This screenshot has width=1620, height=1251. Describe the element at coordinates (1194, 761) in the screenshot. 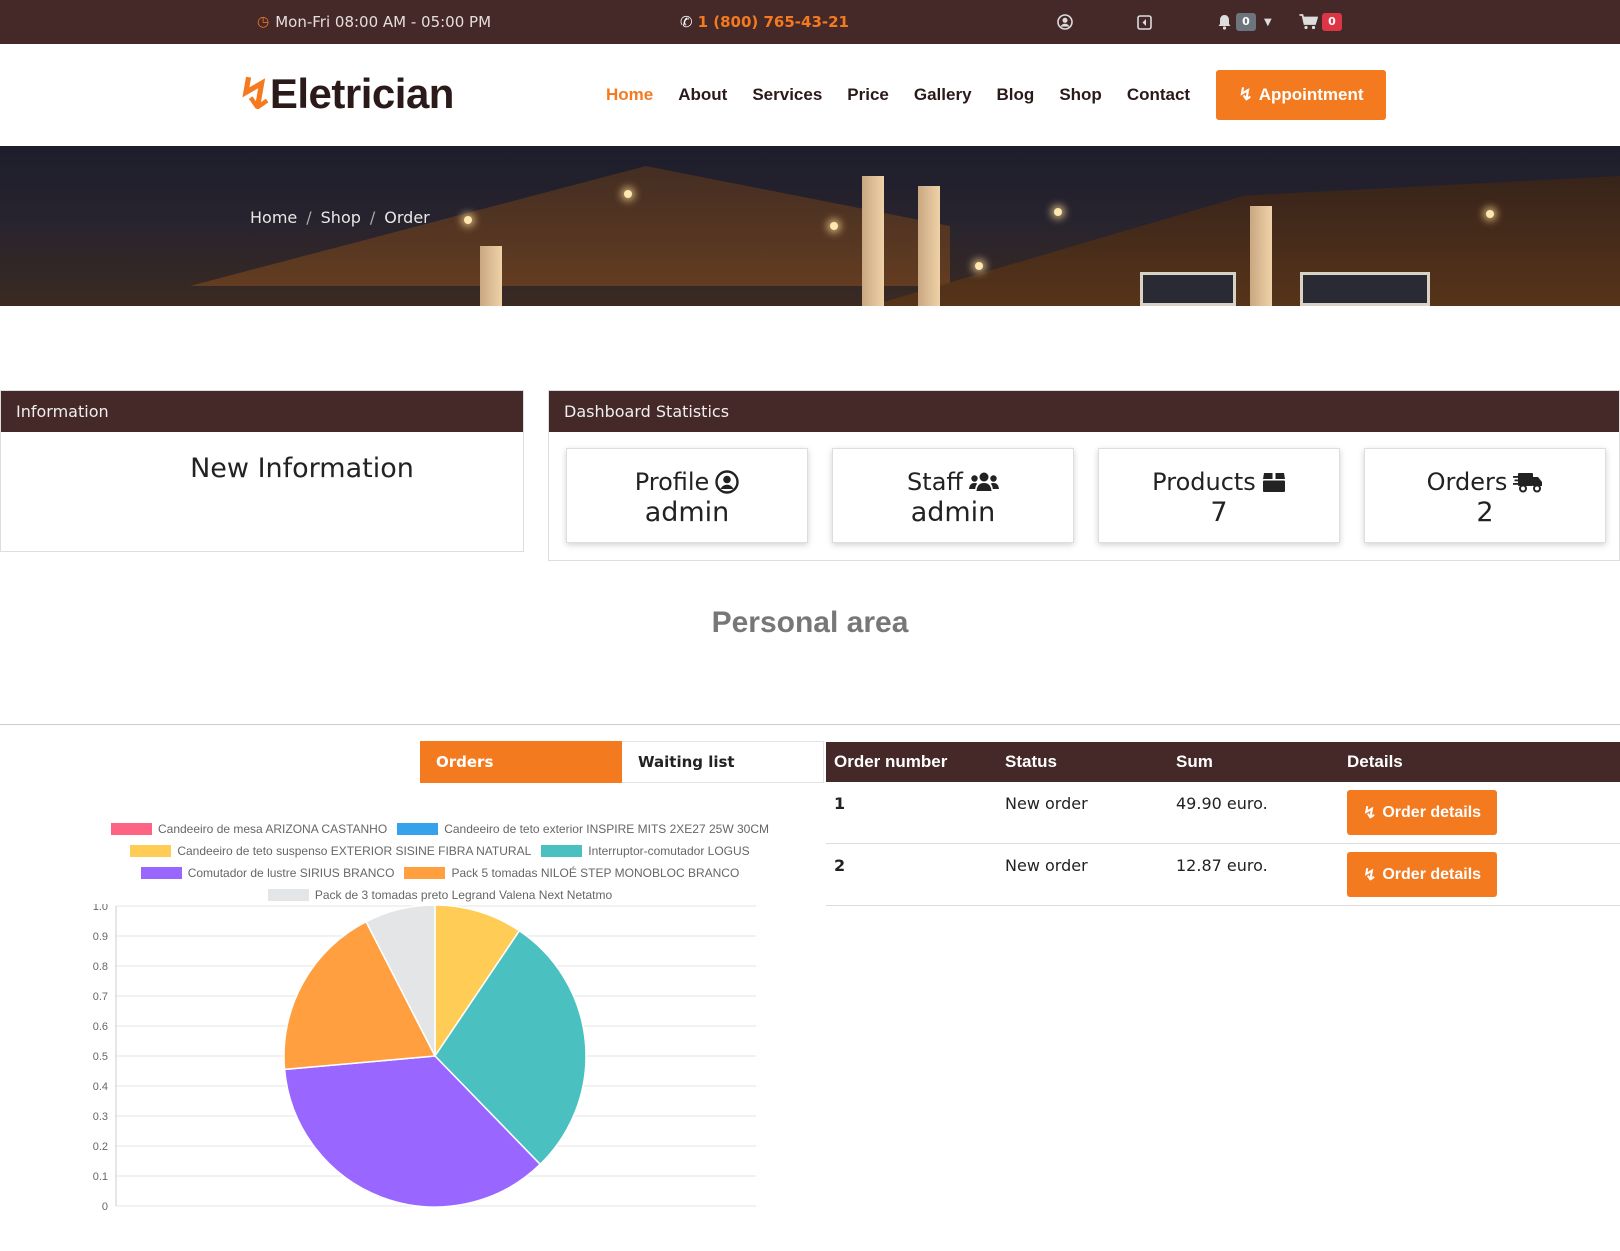

I see `column-header-sum: Sum` at that location.